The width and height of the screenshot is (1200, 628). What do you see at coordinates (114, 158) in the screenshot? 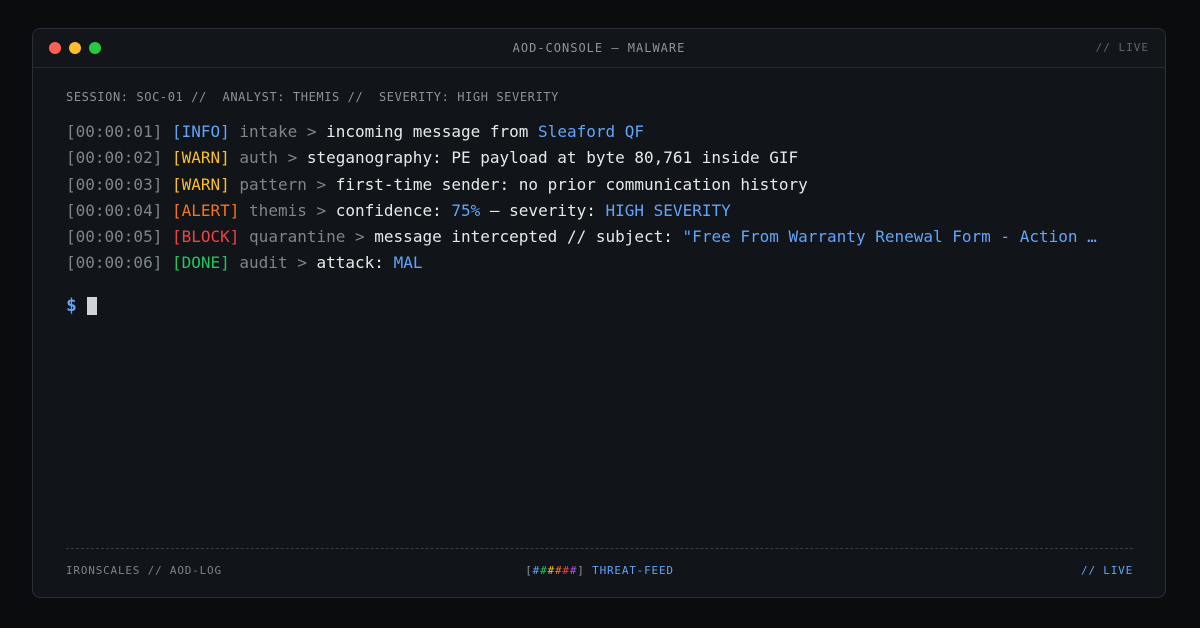
I see `log-timestamp: [00:00:02]` at bounding box center [114, 158].